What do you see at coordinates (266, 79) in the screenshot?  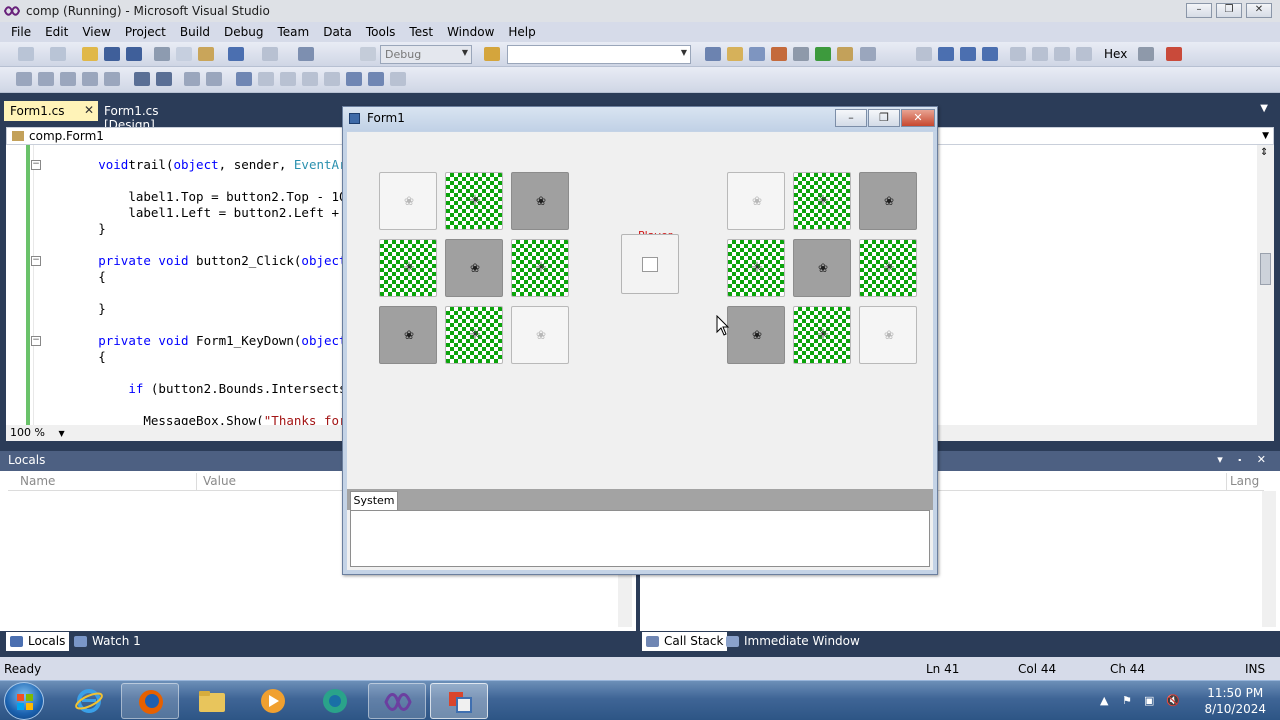 I see `prev-bookmark-icon` at bounding box center [266, 79].